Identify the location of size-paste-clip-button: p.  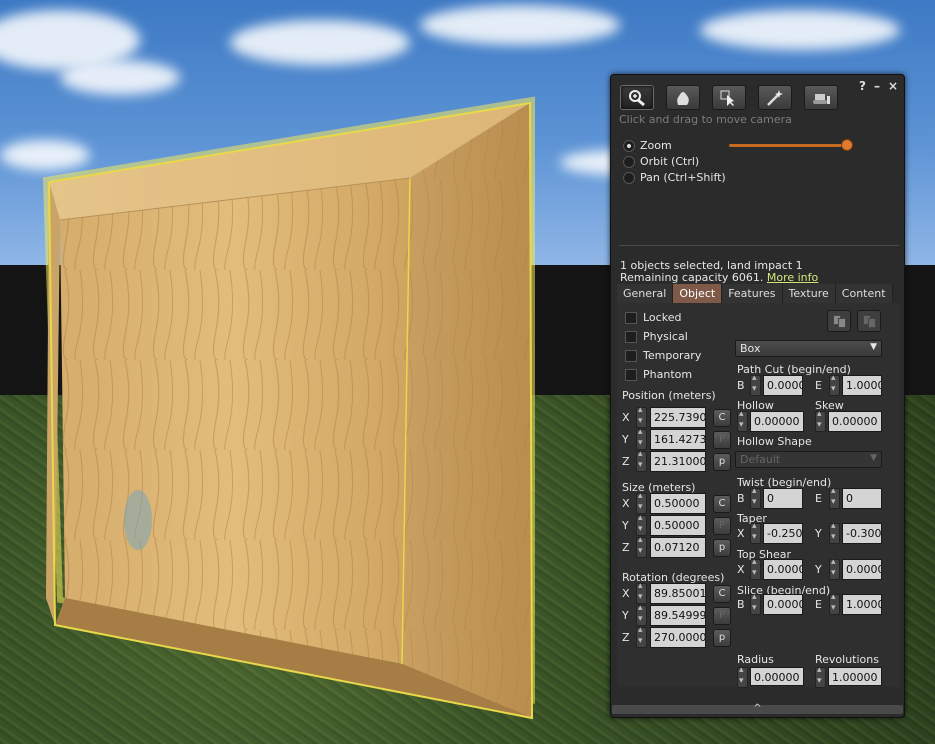
(722, 548).